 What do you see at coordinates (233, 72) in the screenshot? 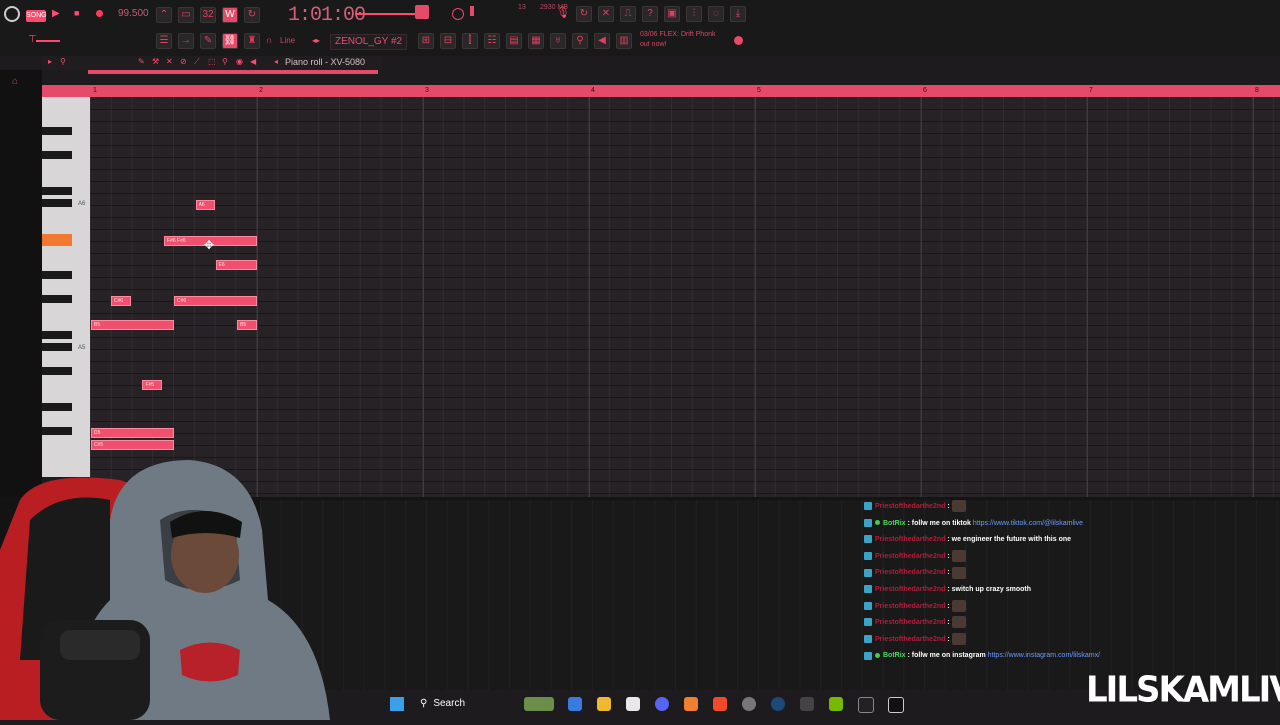
I see `piano-roll-scroll-bar` at bounding box center [233, 72].